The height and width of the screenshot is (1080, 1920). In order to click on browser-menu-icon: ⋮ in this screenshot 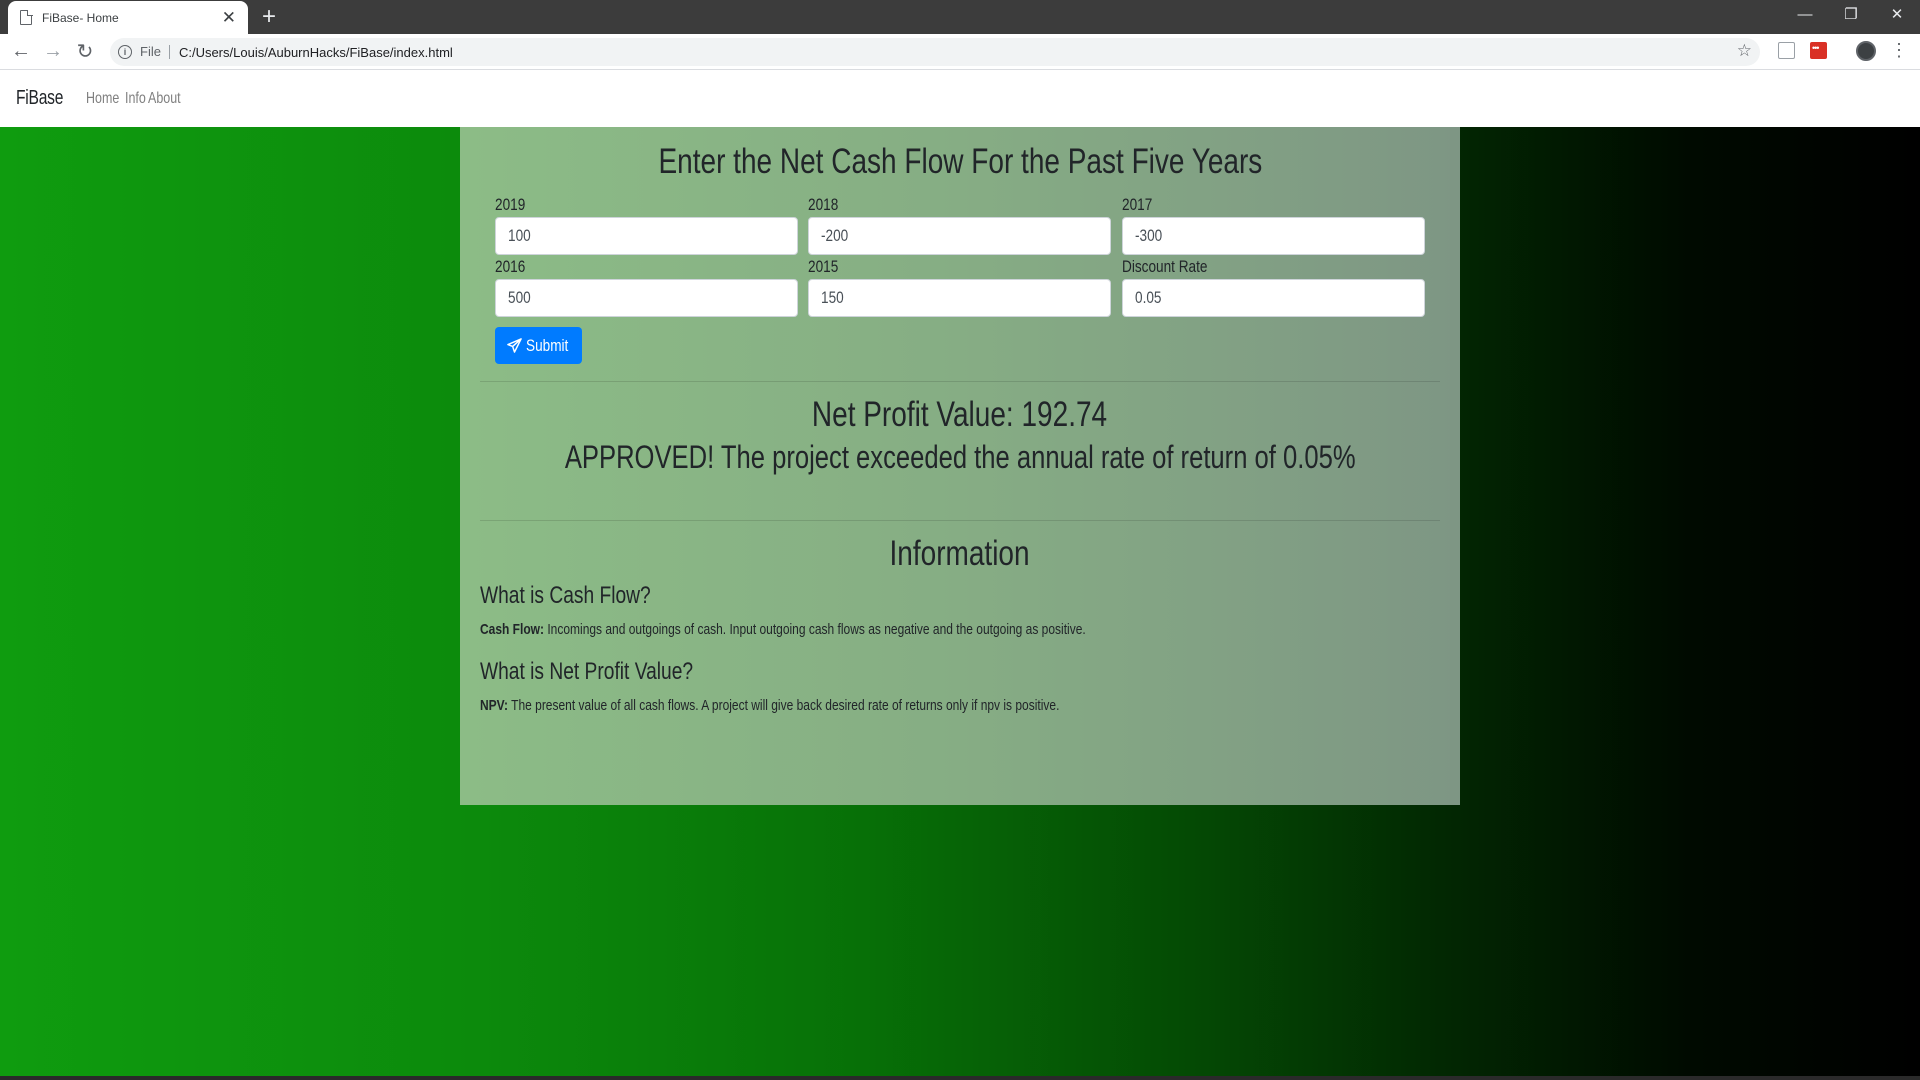, I will do `click(1899, 50)`.